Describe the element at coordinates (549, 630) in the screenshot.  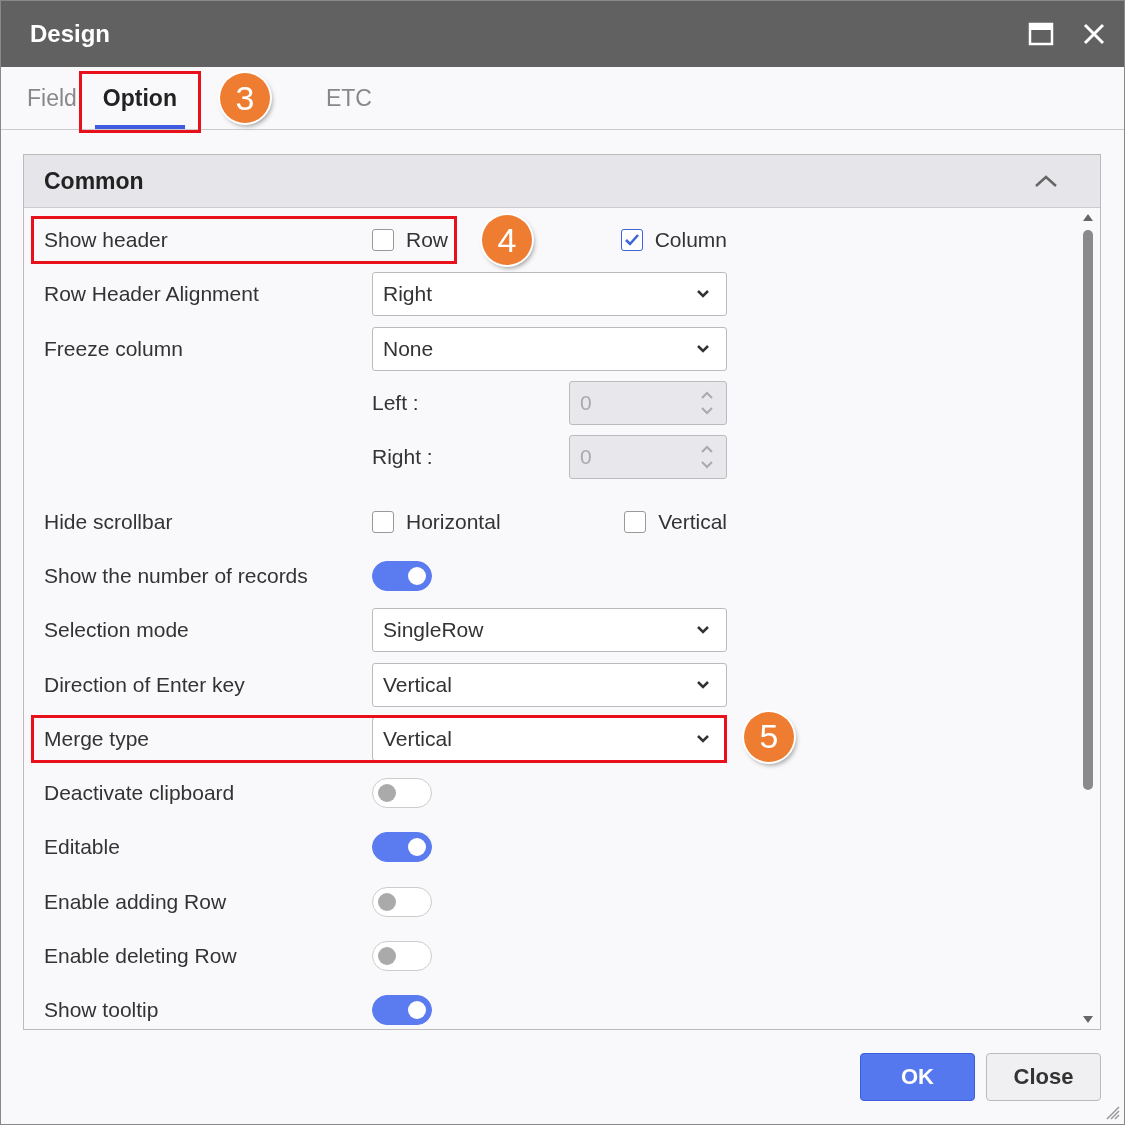
I see `dropdown: SingleRow` at that location.